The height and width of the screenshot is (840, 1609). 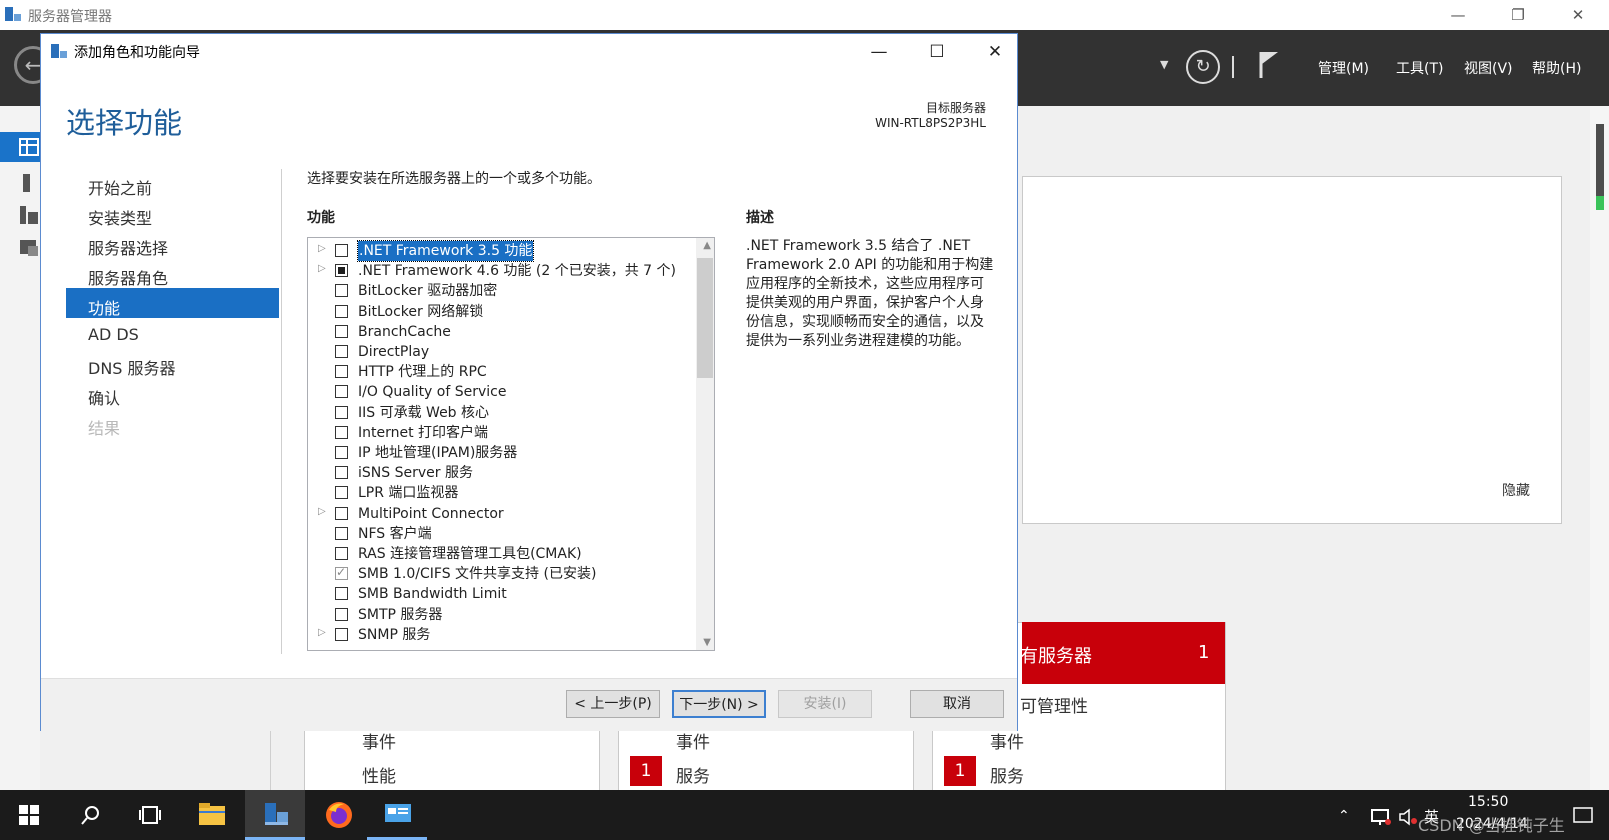 What do you see at coordinates (1408, 817) in the screenshot?
I see `volume-icon` at bounding box center [1408, 817].